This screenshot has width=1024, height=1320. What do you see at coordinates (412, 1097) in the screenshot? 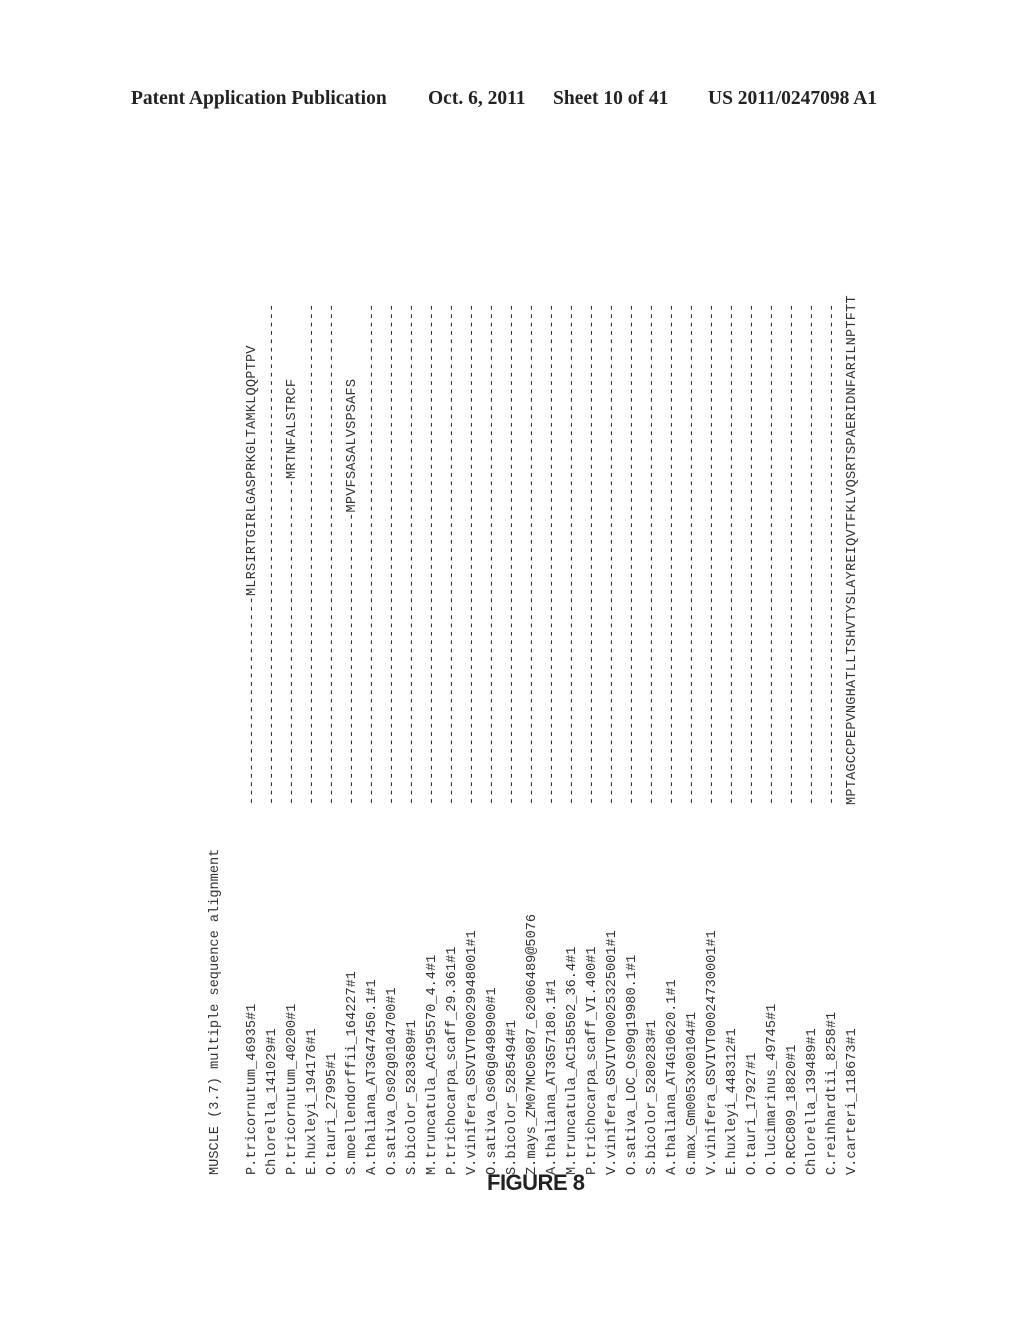
I see `sequence-name: S.bicolor_5283689#1` at bounding box center [412, 1097].